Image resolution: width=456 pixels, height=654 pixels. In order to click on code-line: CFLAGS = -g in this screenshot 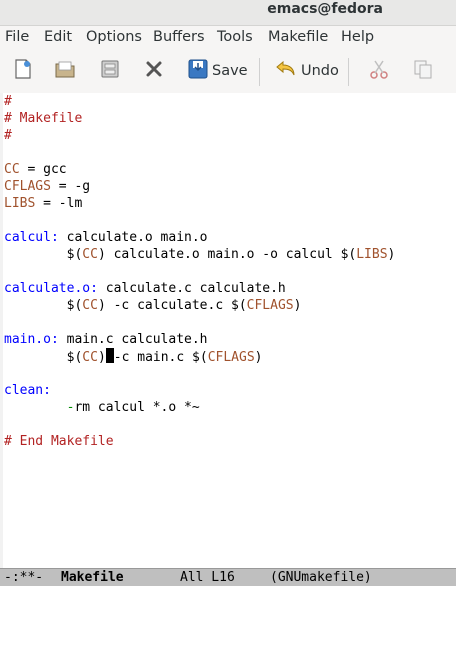, I will do `click(47, 186)`.